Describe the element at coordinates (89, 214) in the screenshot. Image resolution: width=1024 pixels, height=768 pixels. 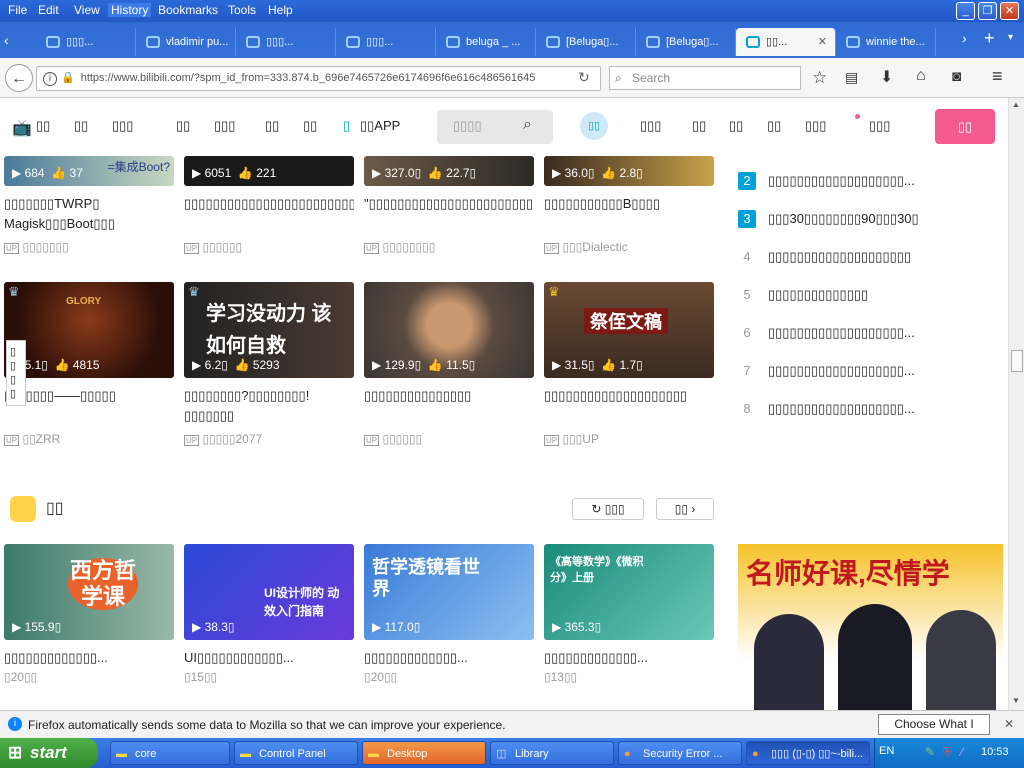
I see `video-title: ▯▯▯▯▯▯▯TWRP▯ Magisk▯▯▯Boot▯▯▯` at that location.